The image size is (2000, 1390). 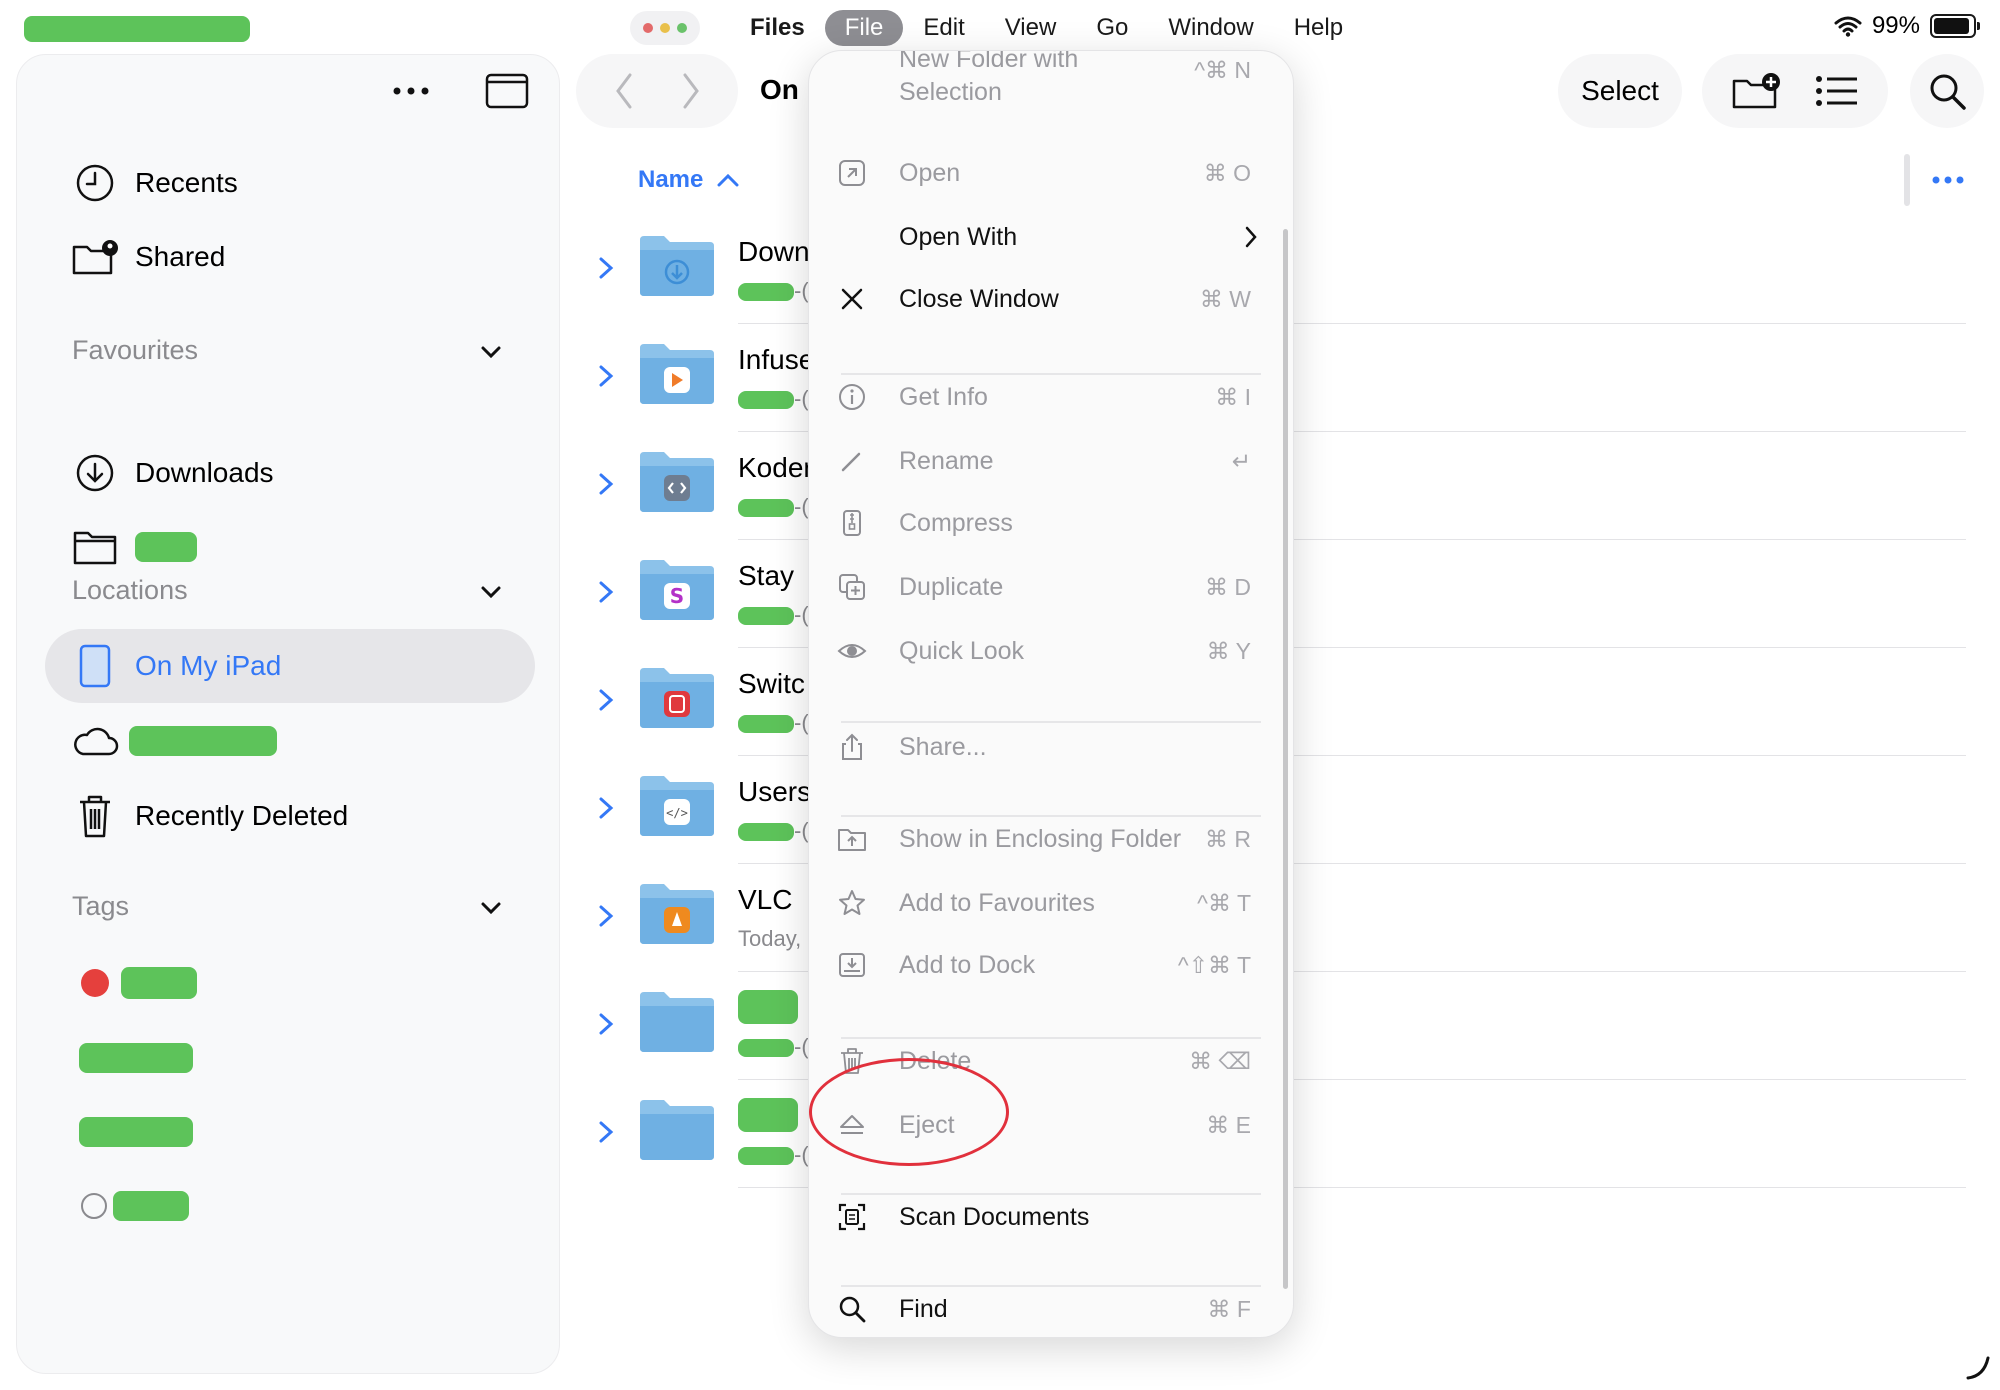 I want to click on resize-handle-icon, so click(x=1978, y=1368).